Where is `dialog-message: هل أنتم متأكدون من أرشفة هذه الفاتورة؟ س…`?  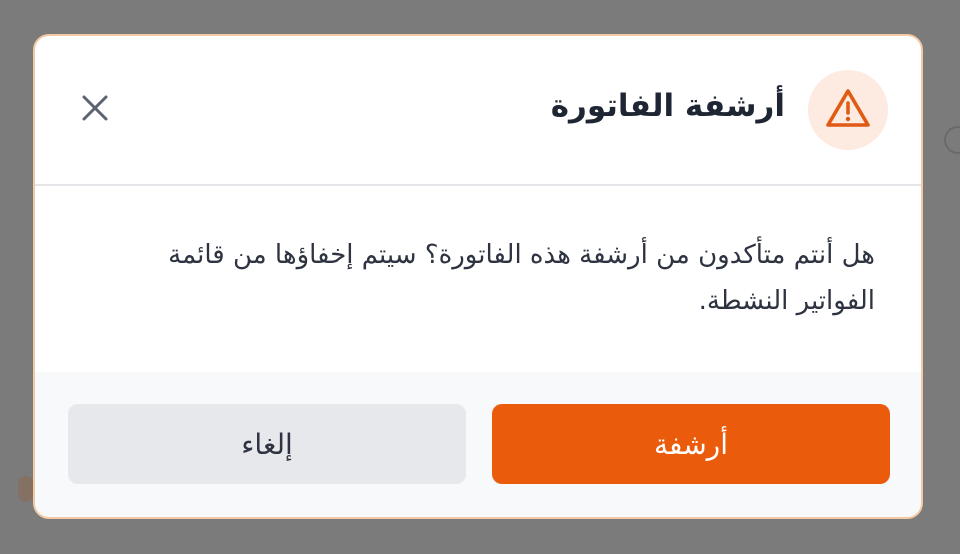 dialog-message: هل أنتم متأكدون من أرشفة هذه الفاتورة؟ س… is located at coordinates (521, 278).